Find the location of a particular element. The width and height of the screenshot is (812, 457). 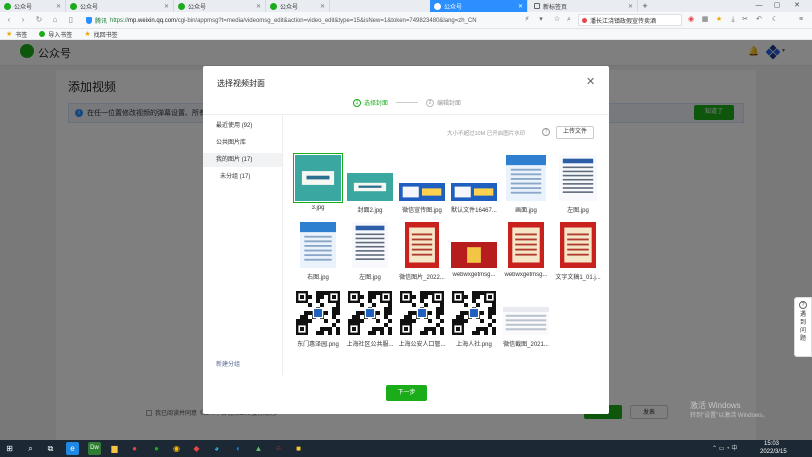

close-icon: ✕ is located at coordinates (590, 81).